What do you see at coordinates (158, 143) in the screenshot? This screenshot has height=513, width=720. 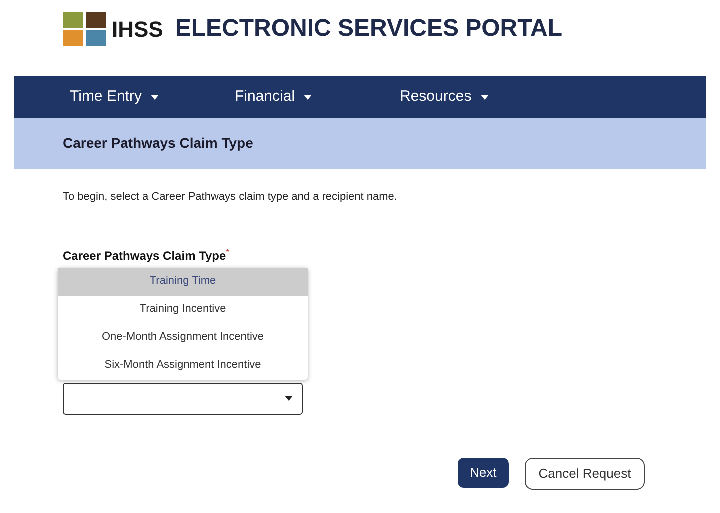 I see `page-title: Career Pathways Claim Type` at bounding box center [158, 143].